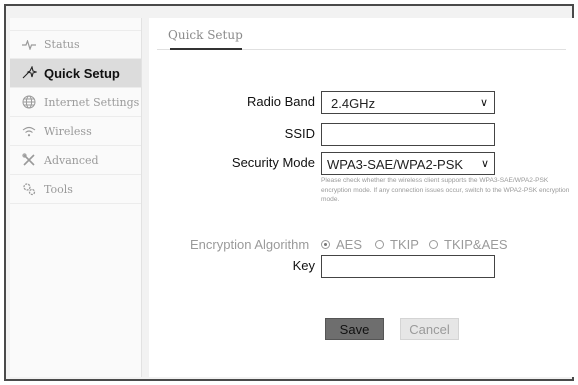 Image resolution: width=578 pixels, height=385 pixels. Describe the element at coordinates (476, 244) in the screenshot. I see `radio-tkip-aes-label: TKIP&AES` at that location.